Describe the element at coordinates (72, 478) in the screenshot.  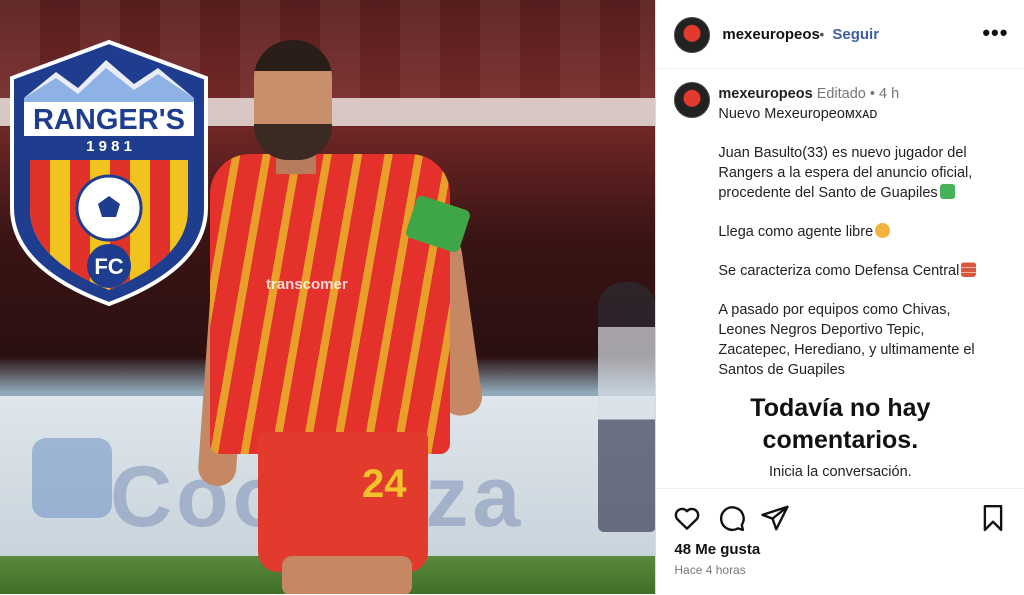
I see `ad-logo` at that location.